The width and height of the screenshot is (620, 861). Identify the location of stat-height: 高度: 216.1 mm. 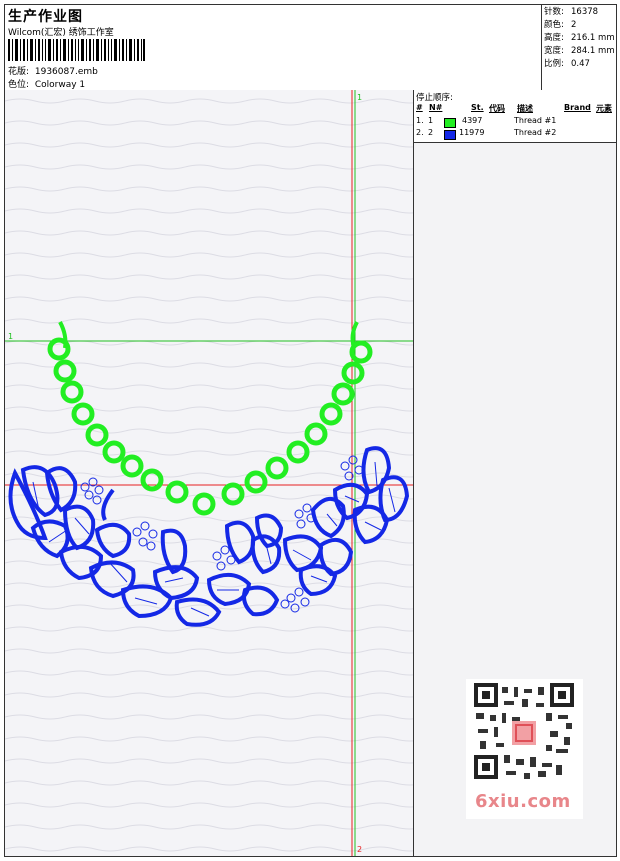
(579, 38).